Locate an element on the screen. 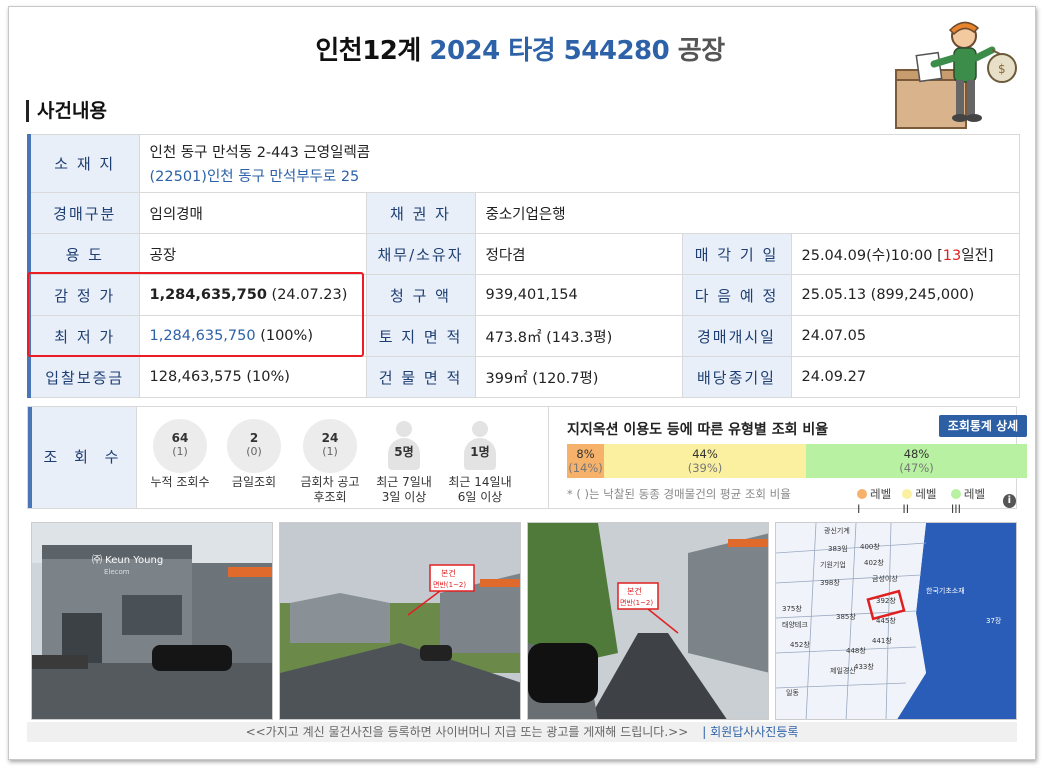 The width and height of the screenshot is (1046, 769). stat-circle: 2 (0) is located at coordinates (254, 446).